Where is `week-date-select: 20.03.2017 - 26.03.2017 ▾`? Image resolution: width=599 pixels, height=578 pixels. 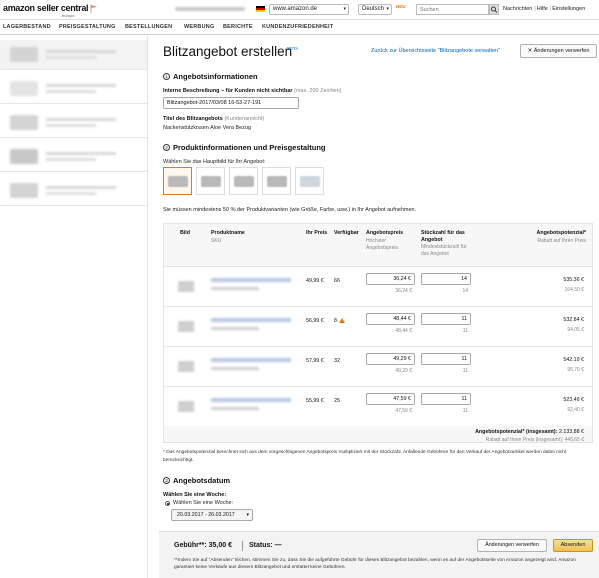 week-date-select: 20.03.2017 - 26.03.2017 ▾ is located at coordinates (212, 515).